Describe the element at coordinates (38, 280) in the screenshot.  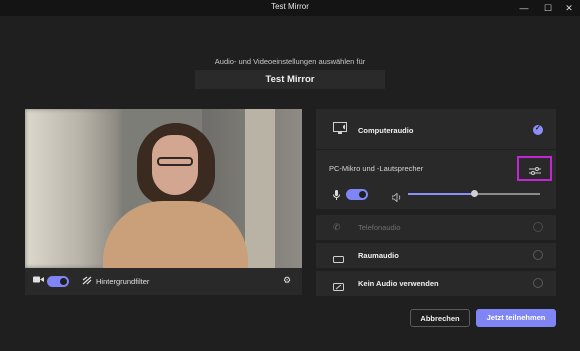
I see `camera-icon` at that location.